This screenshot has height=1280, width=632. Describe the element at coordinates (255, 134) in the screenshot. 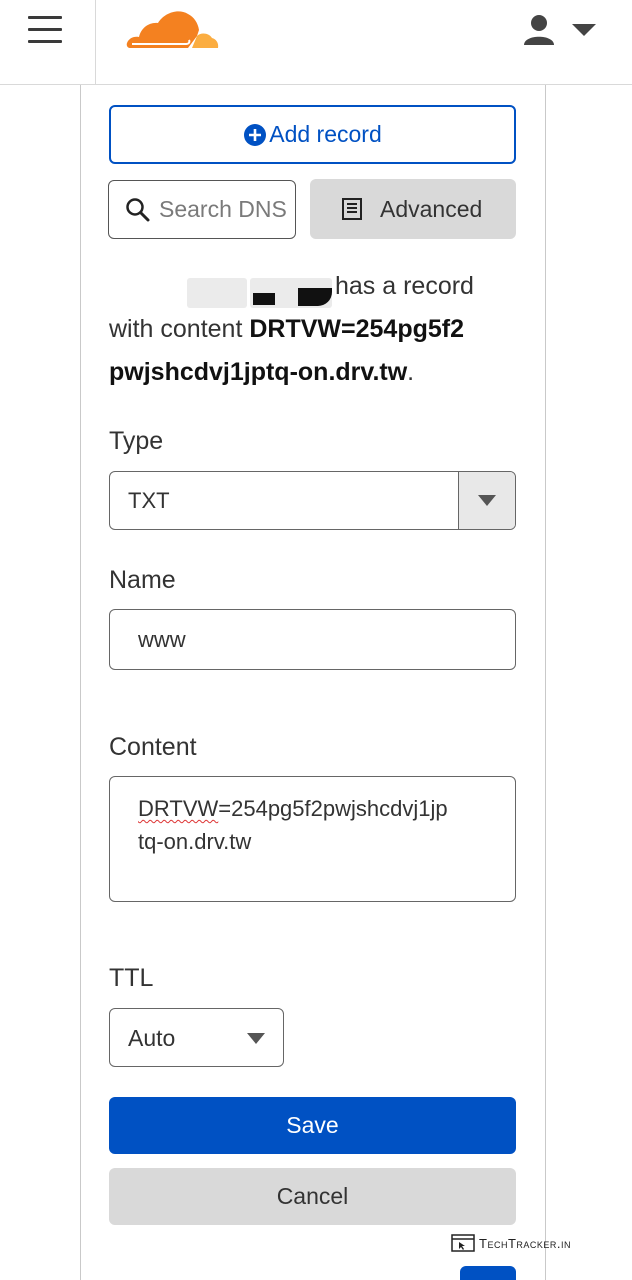

I see `plus-circle-icon` at that location.